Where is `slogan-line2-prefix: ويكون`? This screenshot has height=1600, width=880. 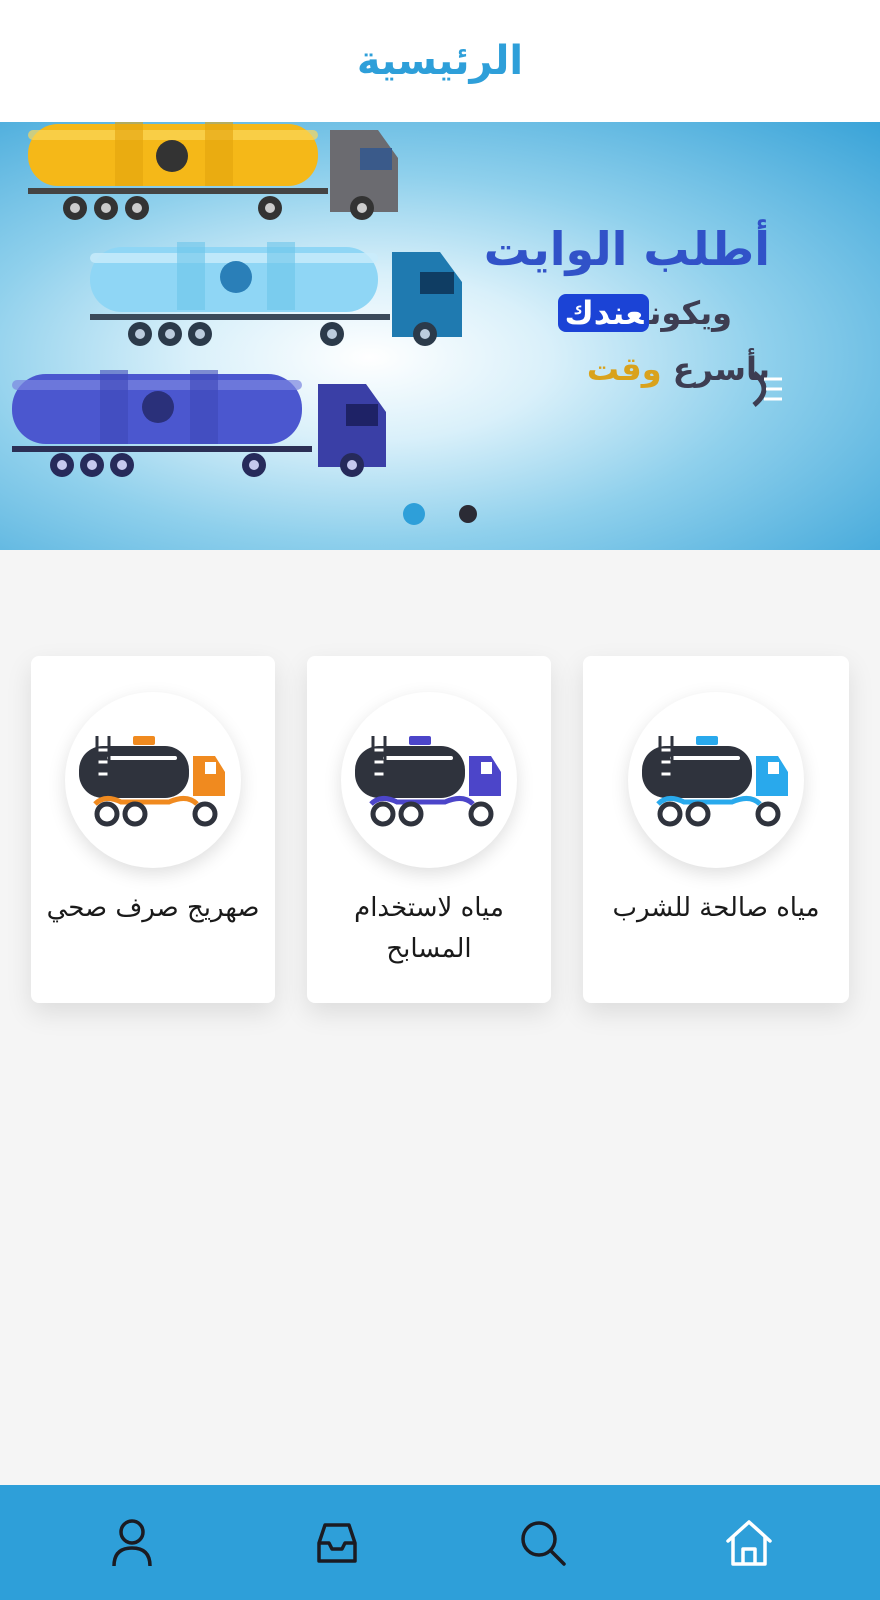
slogan-line2-prefix: ويكون is located at coordinates (690, 313).